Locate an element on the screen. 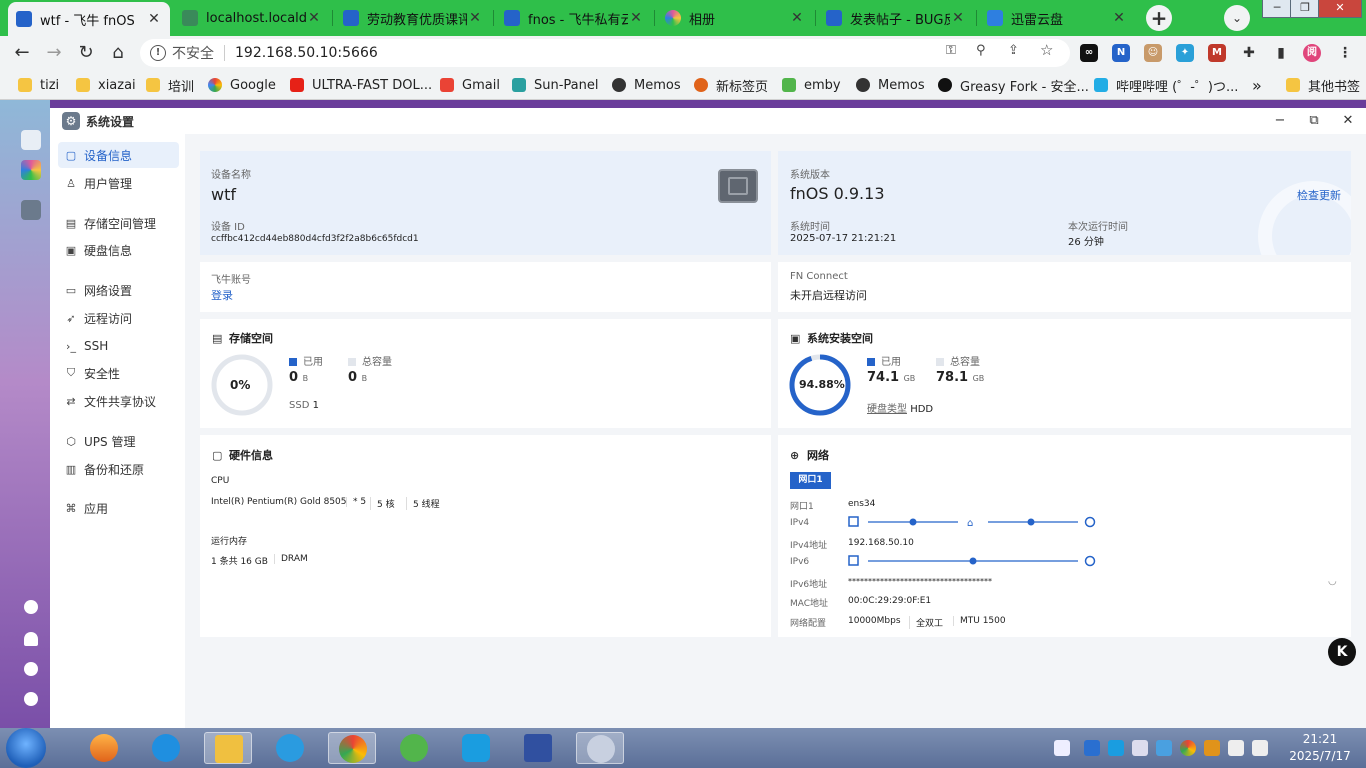 The height and width of the screenshot is (768, 1366). tab-search-button: ⌄ is located at coordinates (1237, 18).